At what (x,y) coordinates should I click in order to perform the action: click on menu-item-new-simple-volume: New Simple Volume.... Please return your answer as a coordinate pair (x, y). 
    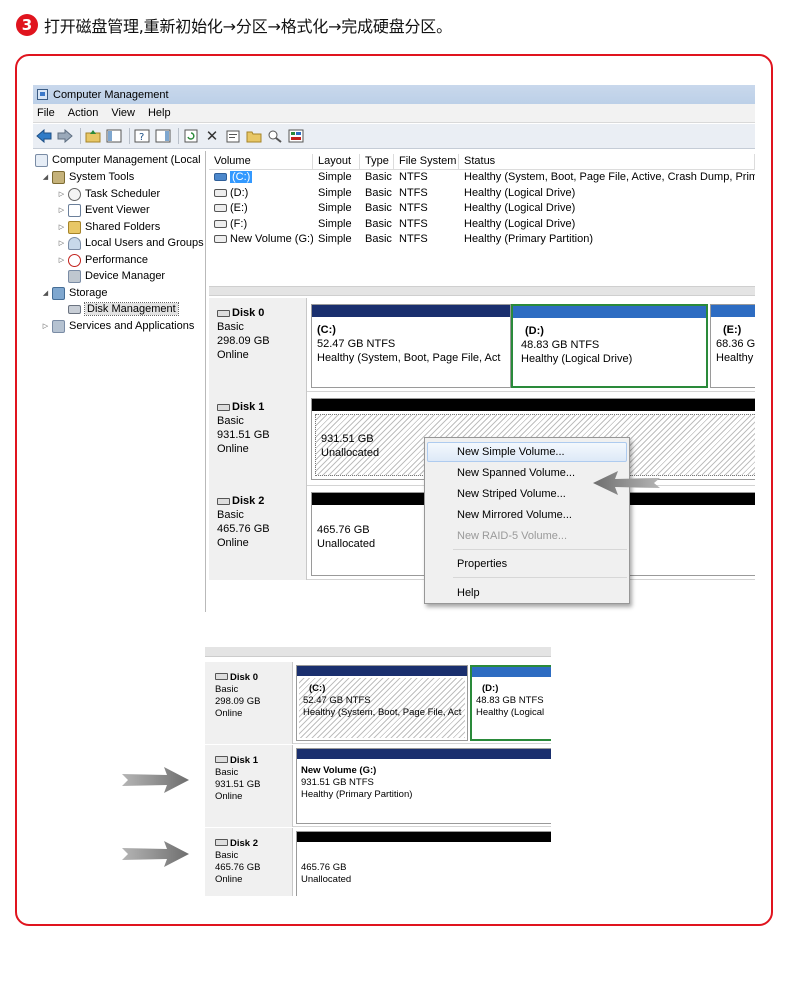
    Looking at the image, I should click on (527, 452).